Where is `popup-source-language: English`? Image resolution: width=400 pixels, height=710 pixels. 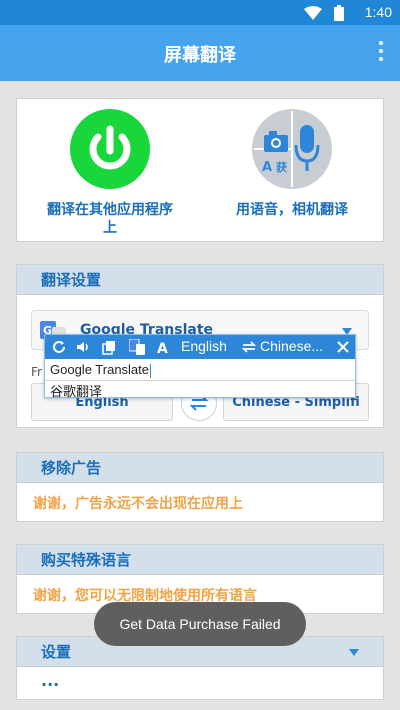 popup-source-language: English is located at coordinates (204, 346).